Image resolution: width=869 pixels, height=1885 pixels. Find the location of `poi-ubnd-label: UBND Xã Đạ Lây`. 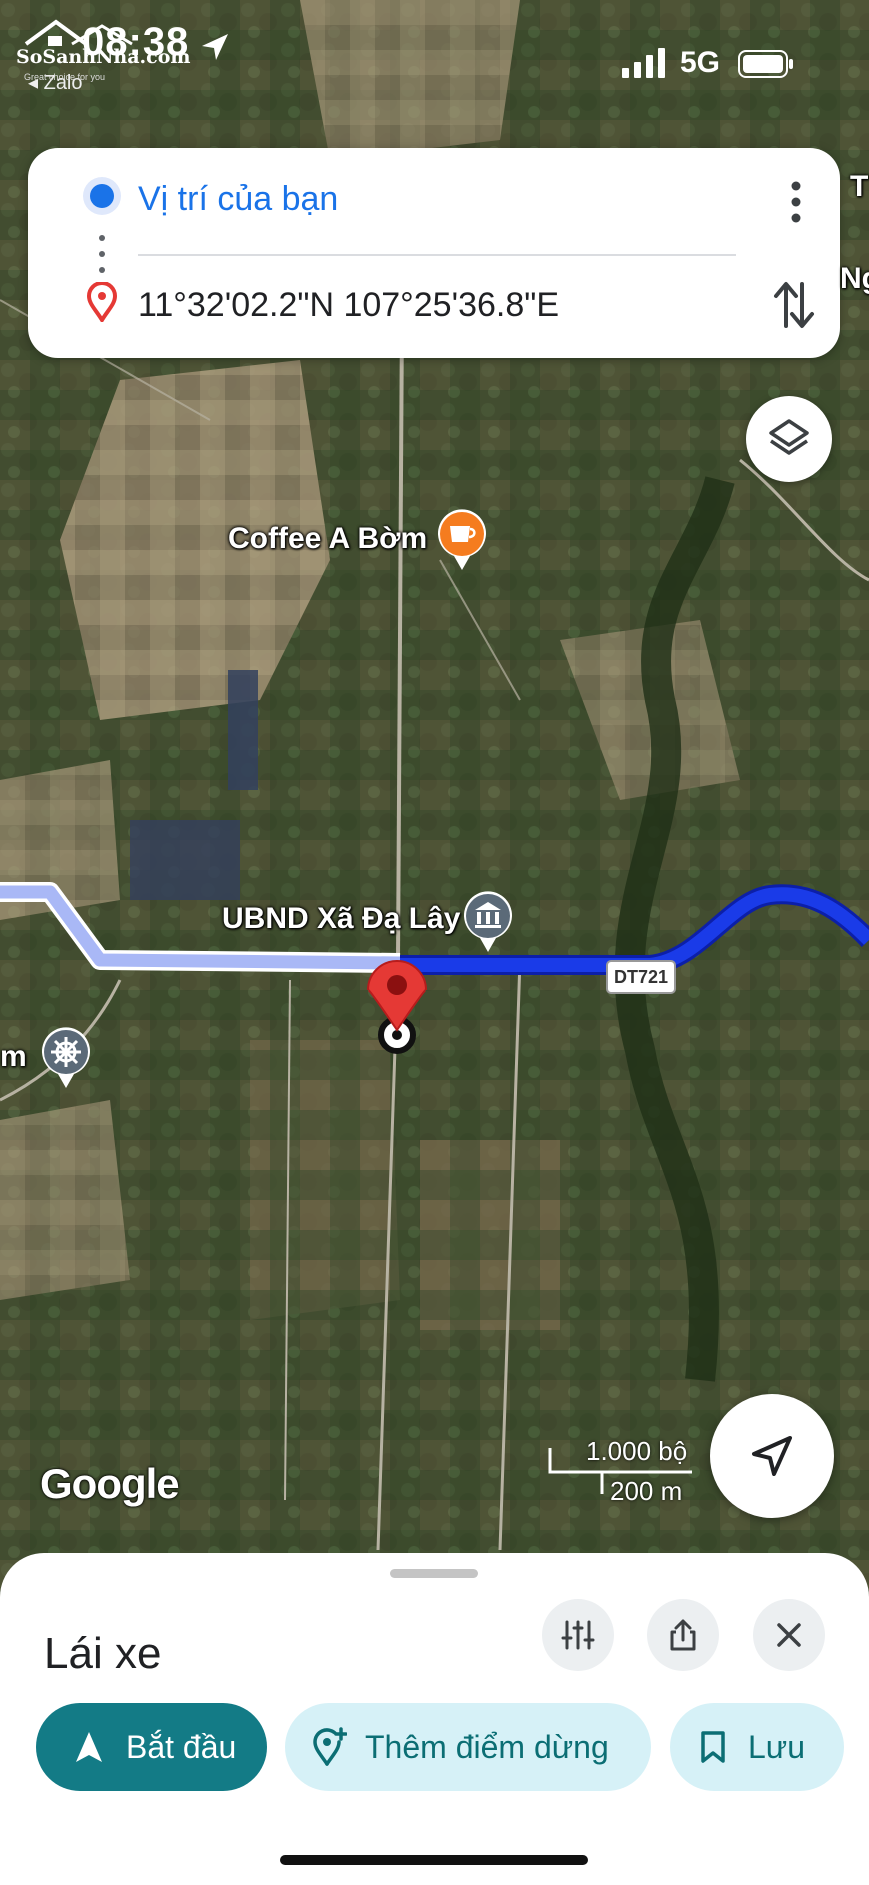

poi-ubnd-label: UBND Xã Đạ Lây is located at coordinates (341, 919).